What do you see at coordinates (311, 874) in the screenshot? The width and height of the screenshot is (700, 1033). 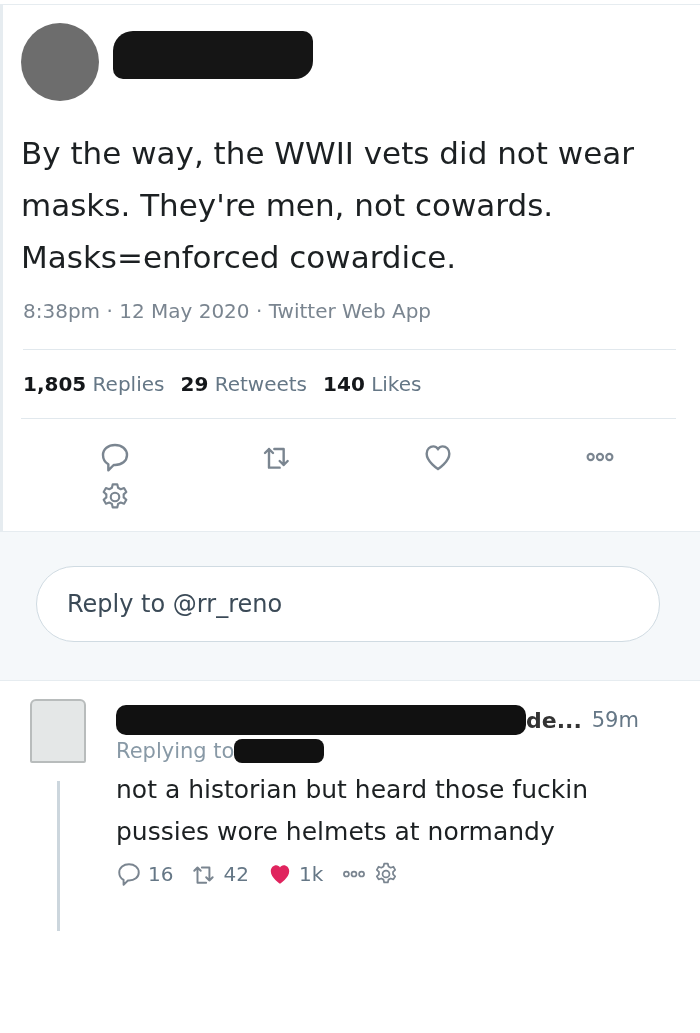 I see `like-count: 1k` at bounding box center [311, 874].